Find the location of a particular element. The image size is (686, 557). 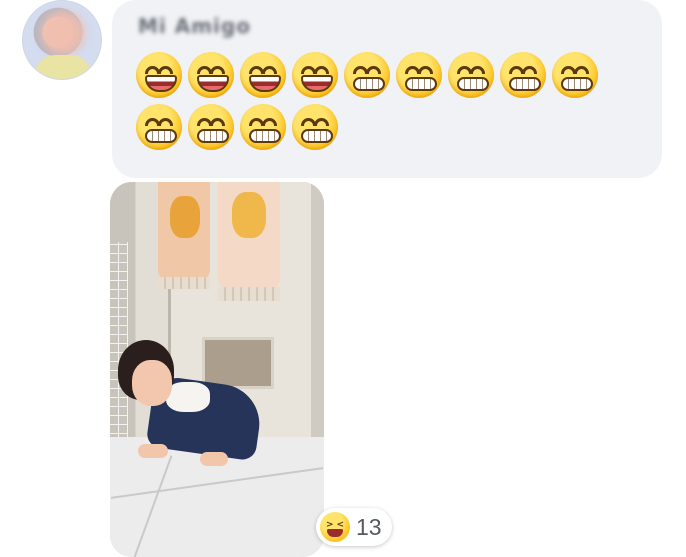

avatar-face-blurred is located at coordinates (63, 33).